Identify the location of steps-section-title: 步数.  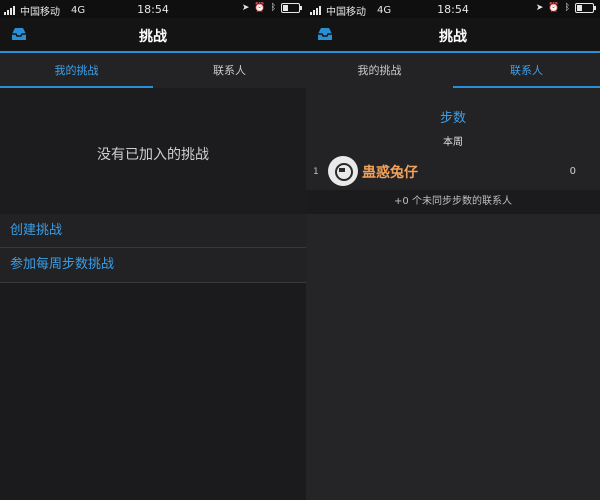
(452, 118).